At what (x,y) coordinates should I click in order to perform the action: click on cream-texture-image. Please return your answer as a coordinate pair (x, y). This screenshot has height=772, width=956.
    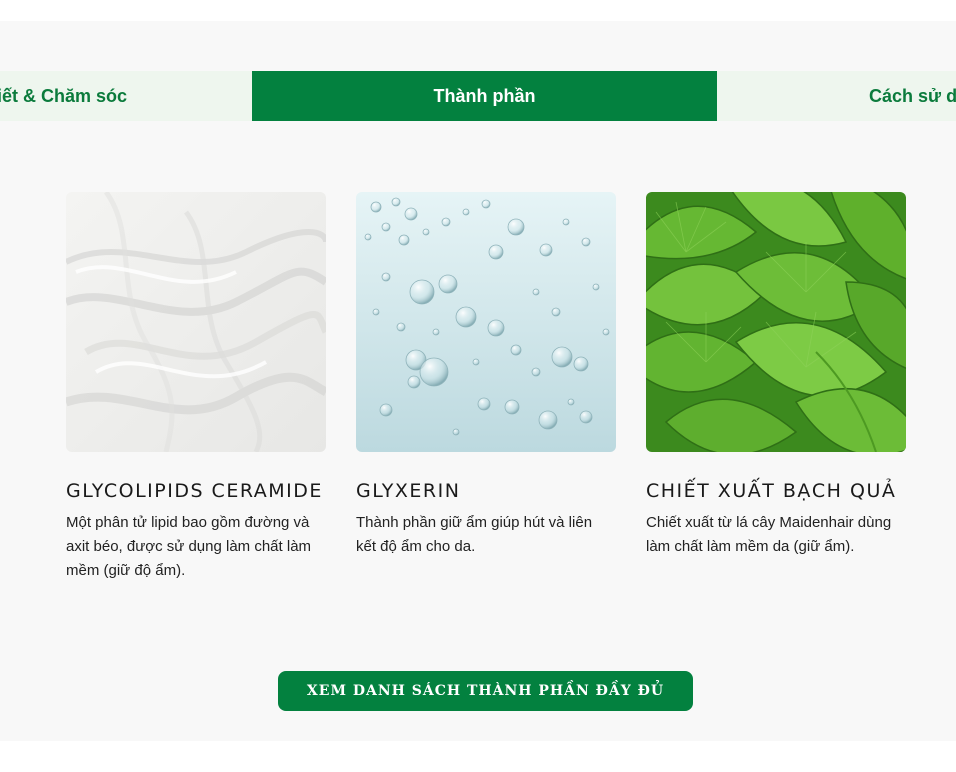
    Looking at the image, I should click on (196, 322).